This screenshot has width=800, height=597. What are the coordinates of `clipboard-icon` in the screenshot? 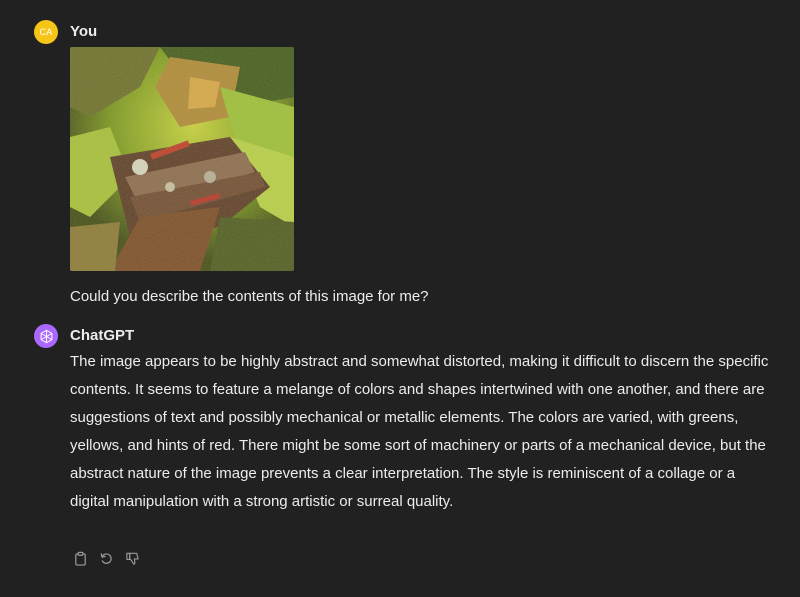 It's located at (80, 558).